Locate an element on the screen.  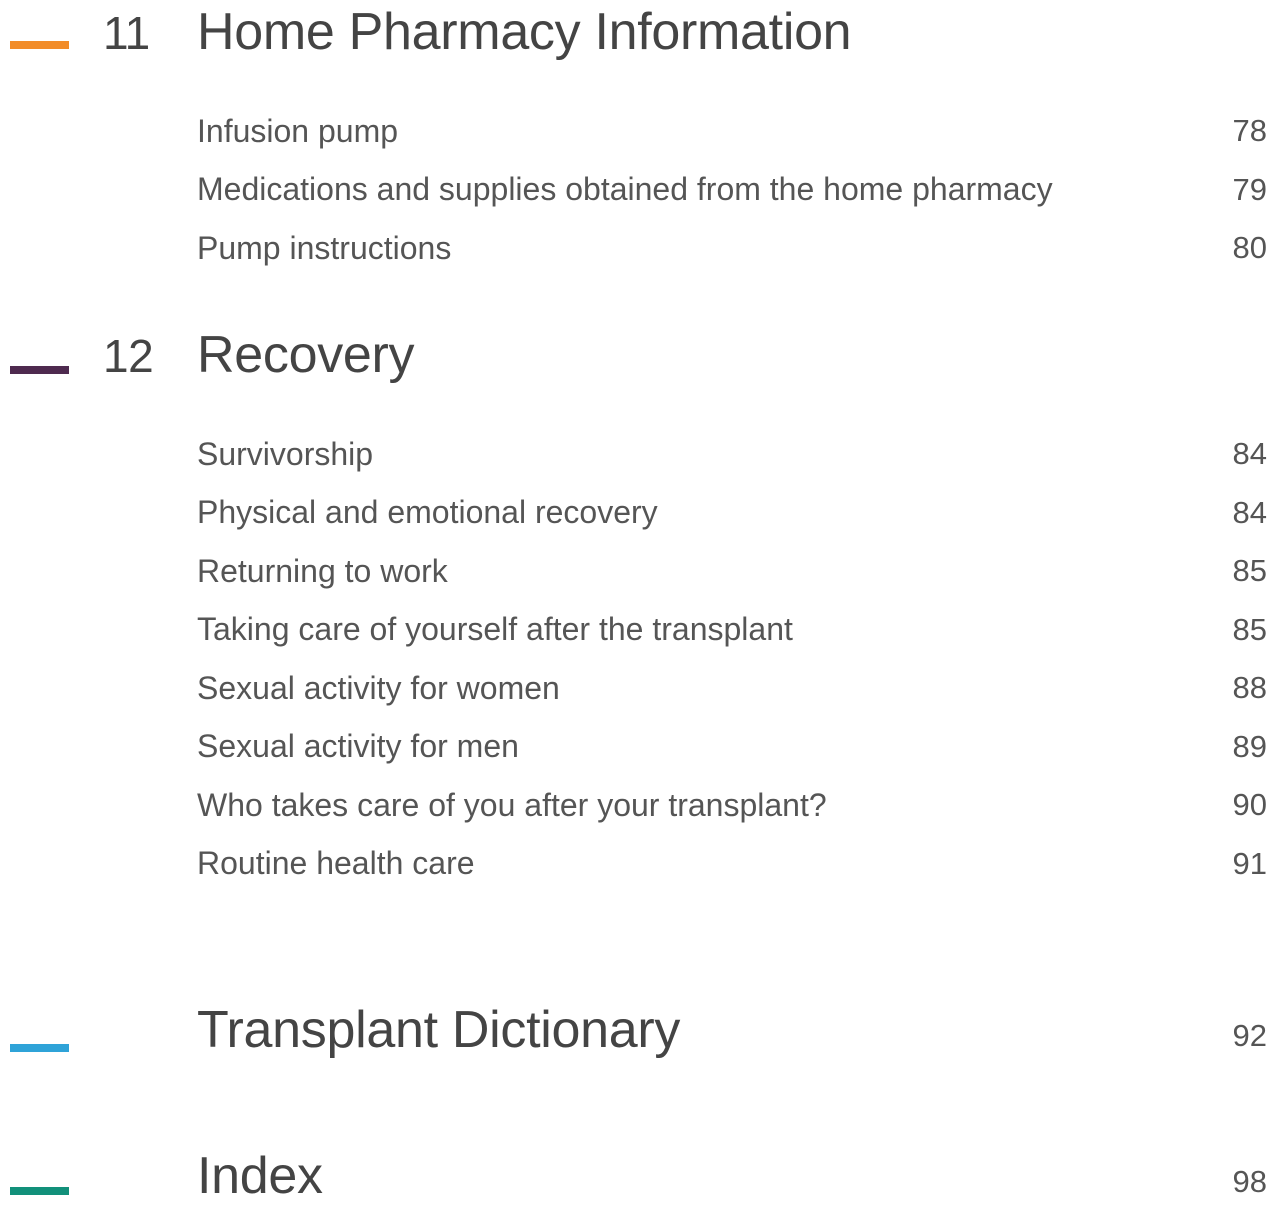
toc-entry-label: Sexual activity for women is located at coordinates (378, 687).